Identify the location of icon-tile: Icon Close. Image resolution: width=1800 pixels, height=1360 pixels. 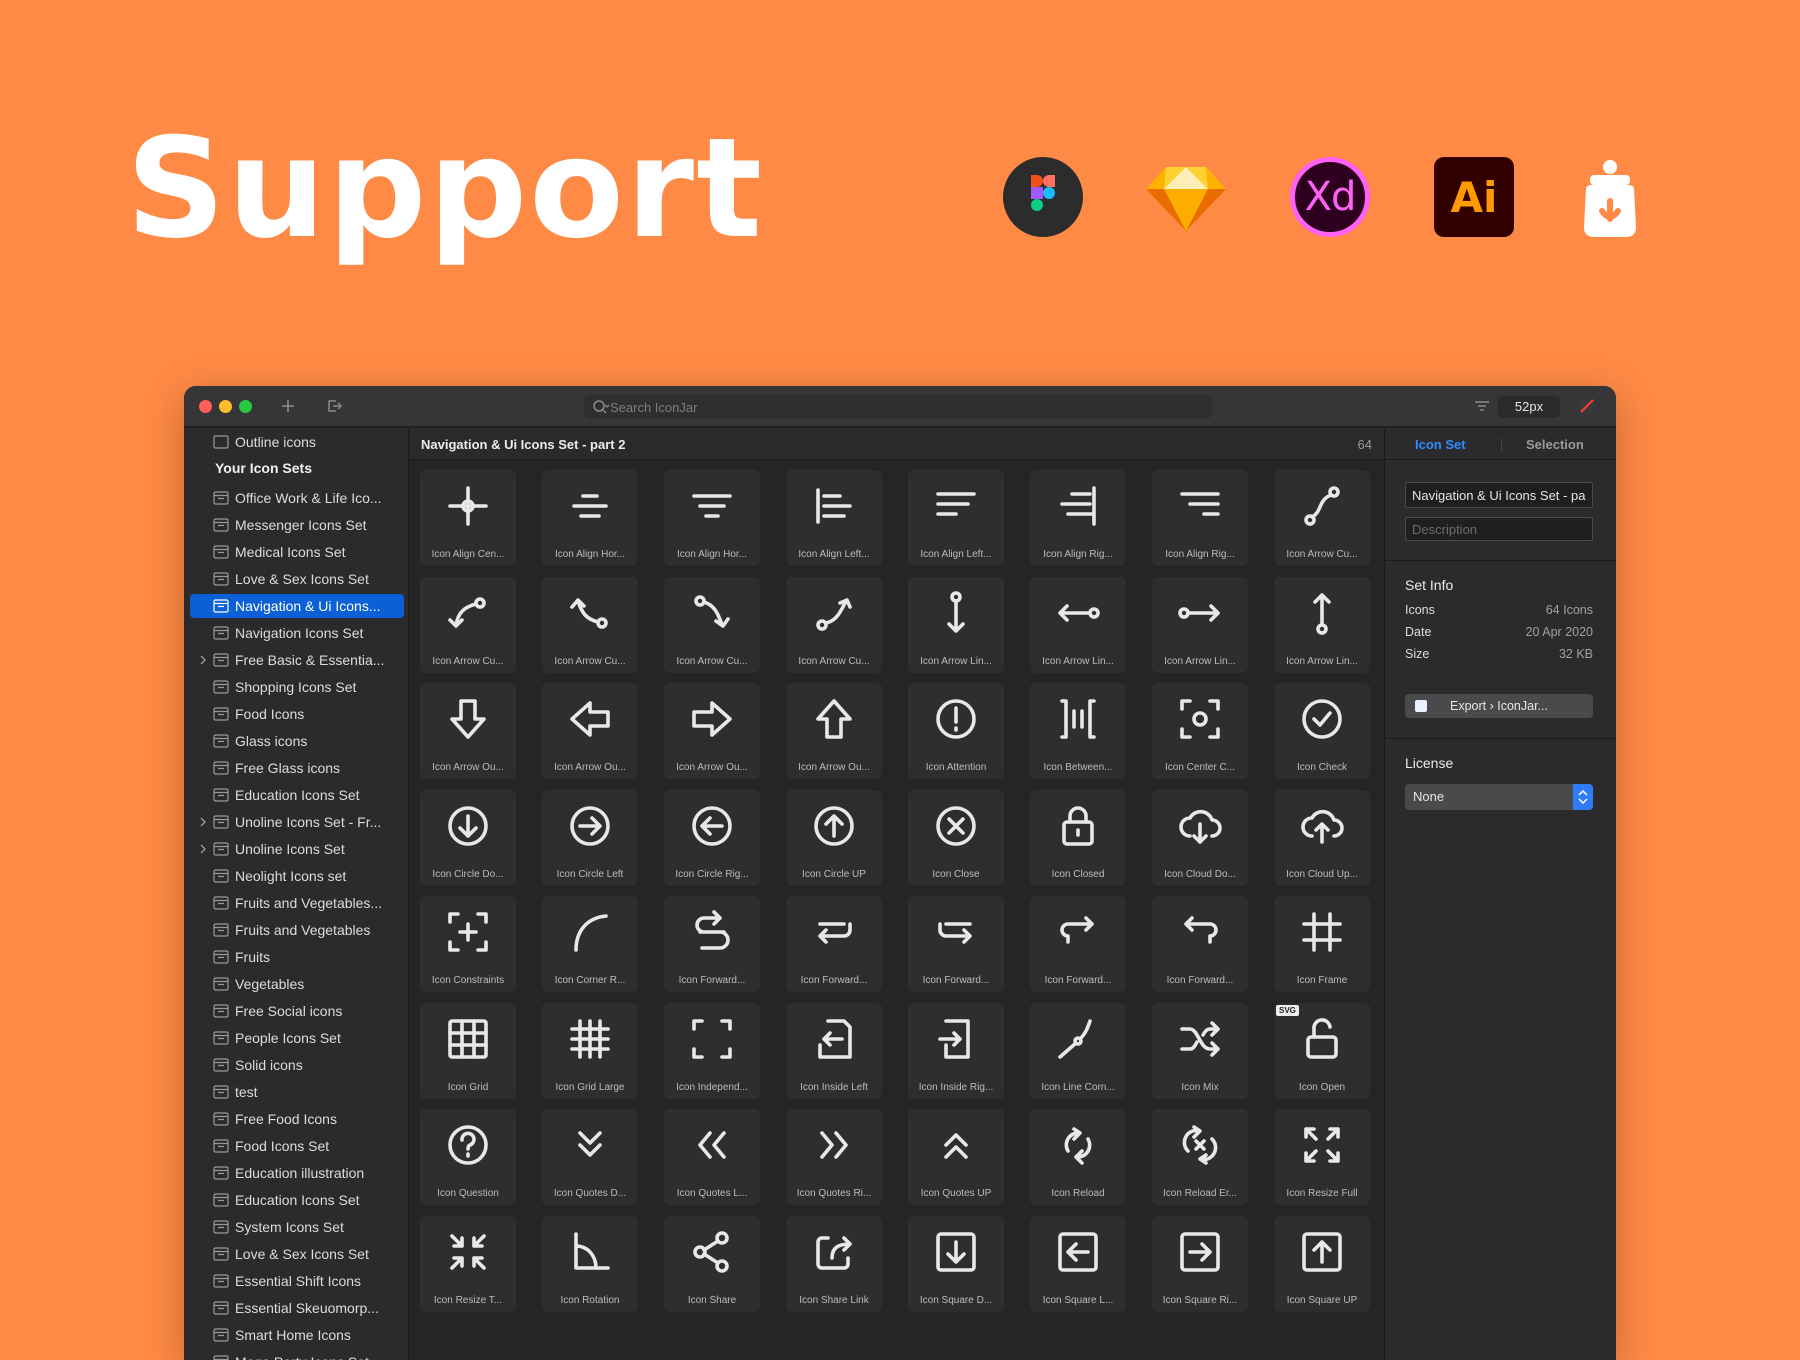
(956, 837).